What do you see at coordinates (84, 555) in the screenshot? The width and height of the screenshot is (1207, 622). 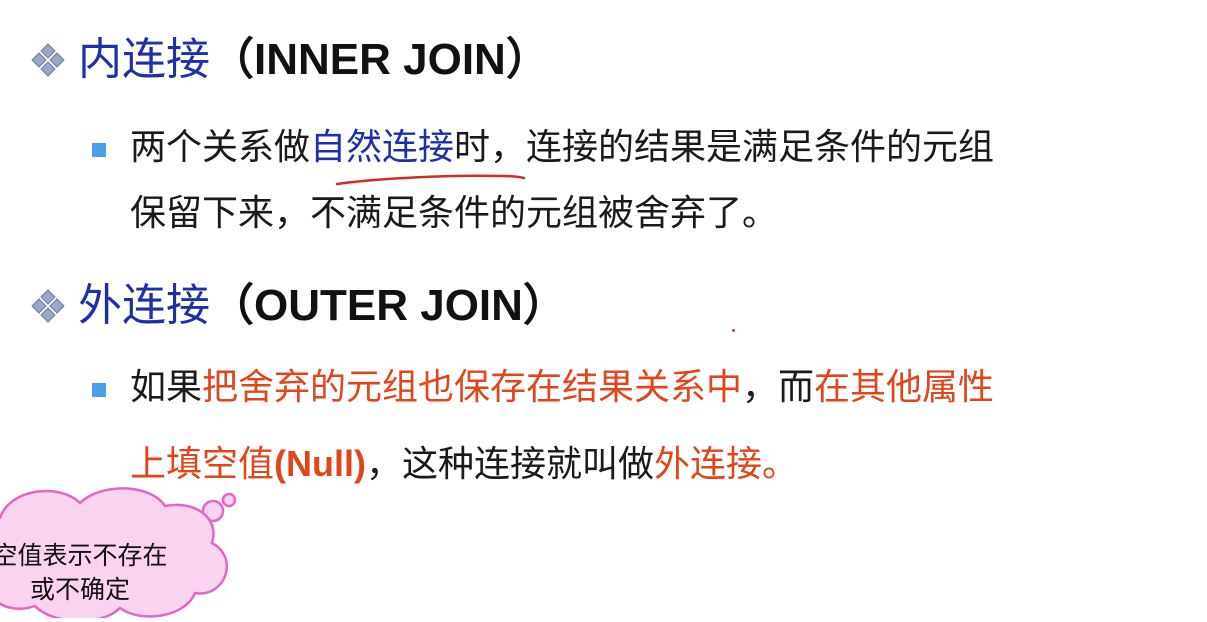 I see `callout-line1: 空值表示不存在` at bounding box center [84, 555].